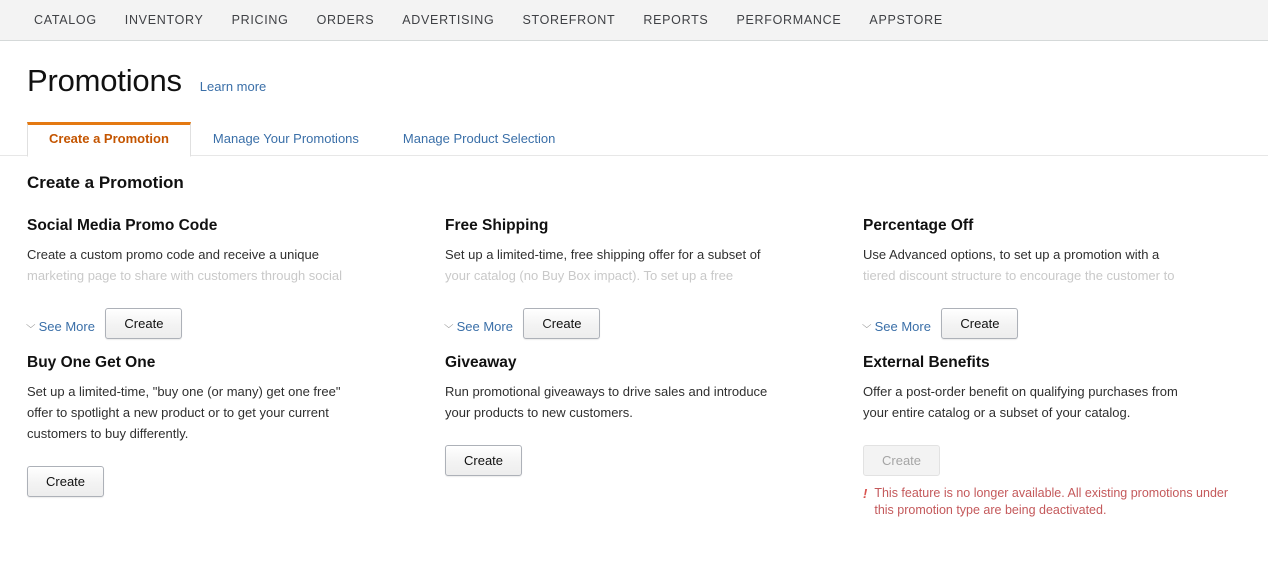 The image size is (1268, 576). What do you see at coordinates (497, 225) in the screenshot?
I see `card-title: Free Shipping` at bounding box center [497, 225].